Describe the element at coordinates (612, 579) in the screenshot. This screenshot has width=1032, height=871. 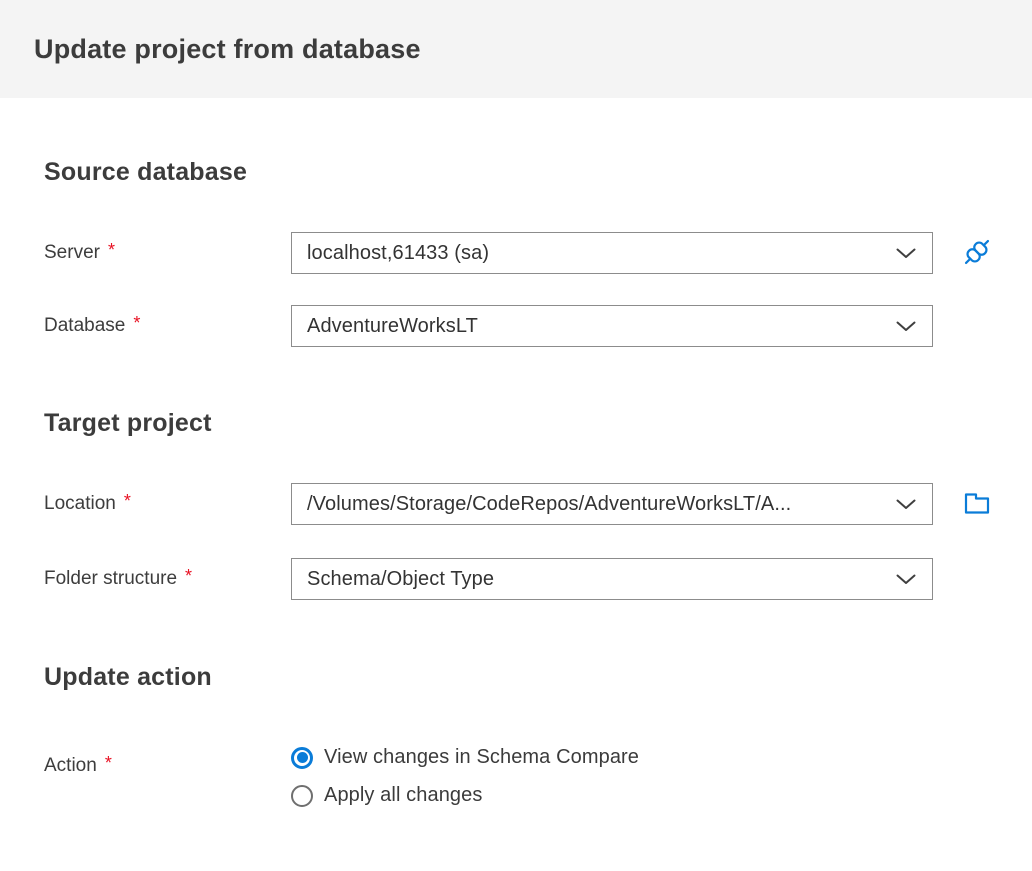
I see `folder-structure-dropdown: Schema/Object Type` at that location.